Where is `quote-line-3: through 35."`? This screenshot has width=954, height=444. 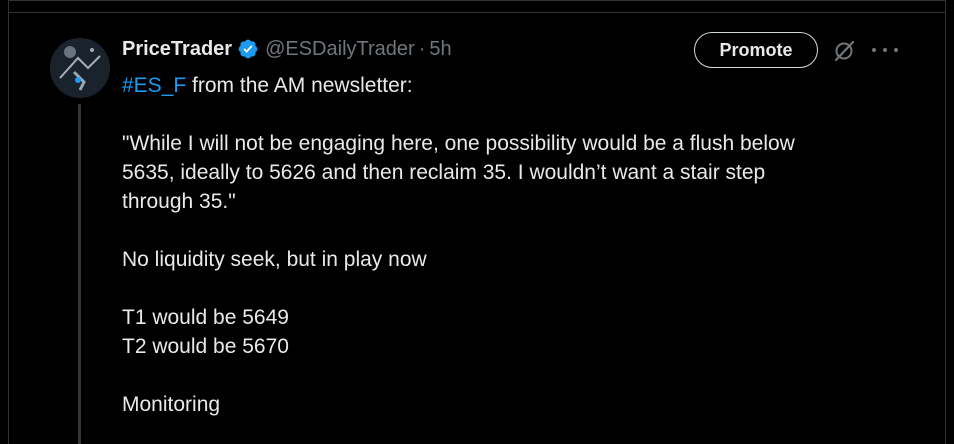 quote-line-3: through 35." is located at coordinates (179, 201).